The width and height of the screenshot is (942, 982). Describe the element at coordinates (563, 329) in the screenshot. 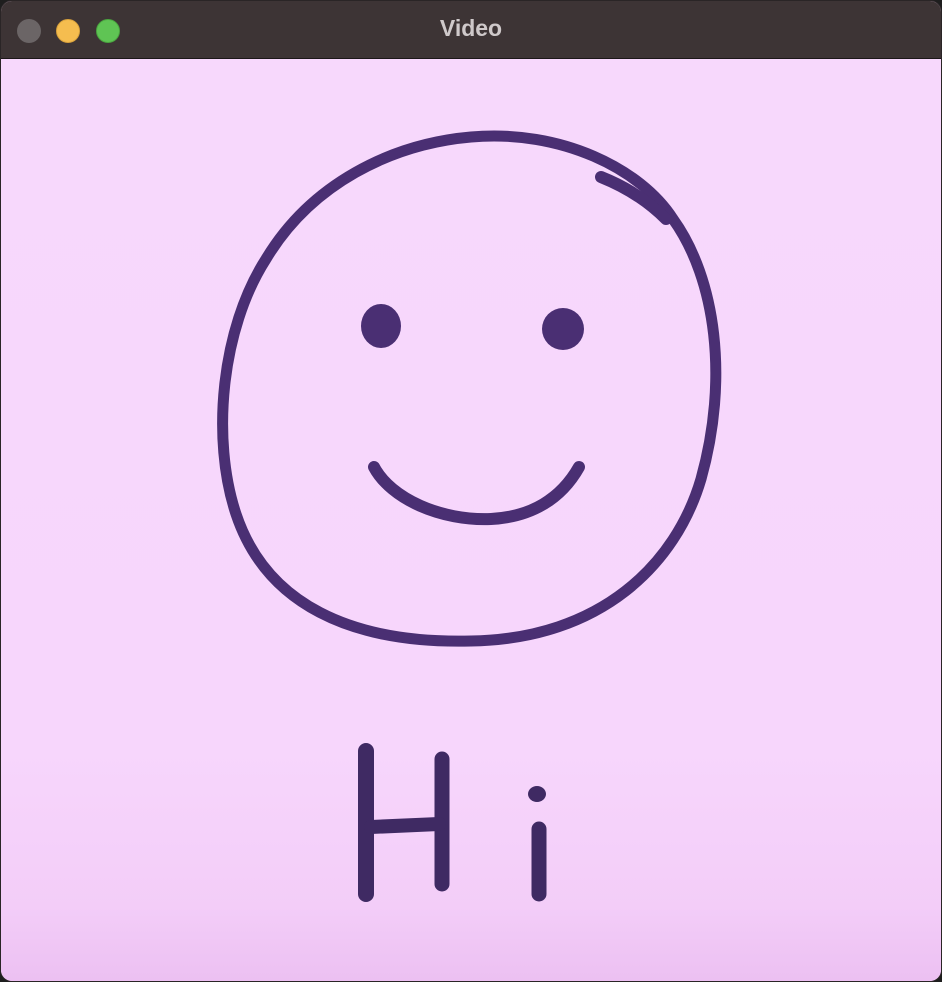

I see `right-eye` at that location.